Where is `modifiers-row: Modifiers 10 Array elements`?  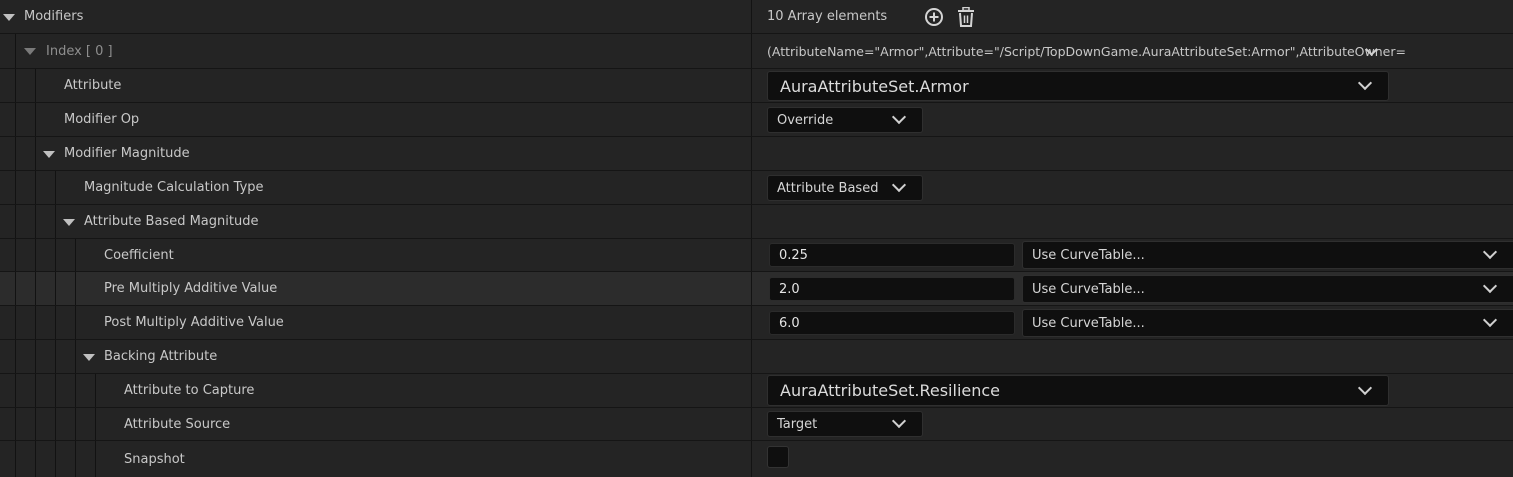
modifiers-row: Modifiers 10 Array elements is located at coordinates (756, 17).